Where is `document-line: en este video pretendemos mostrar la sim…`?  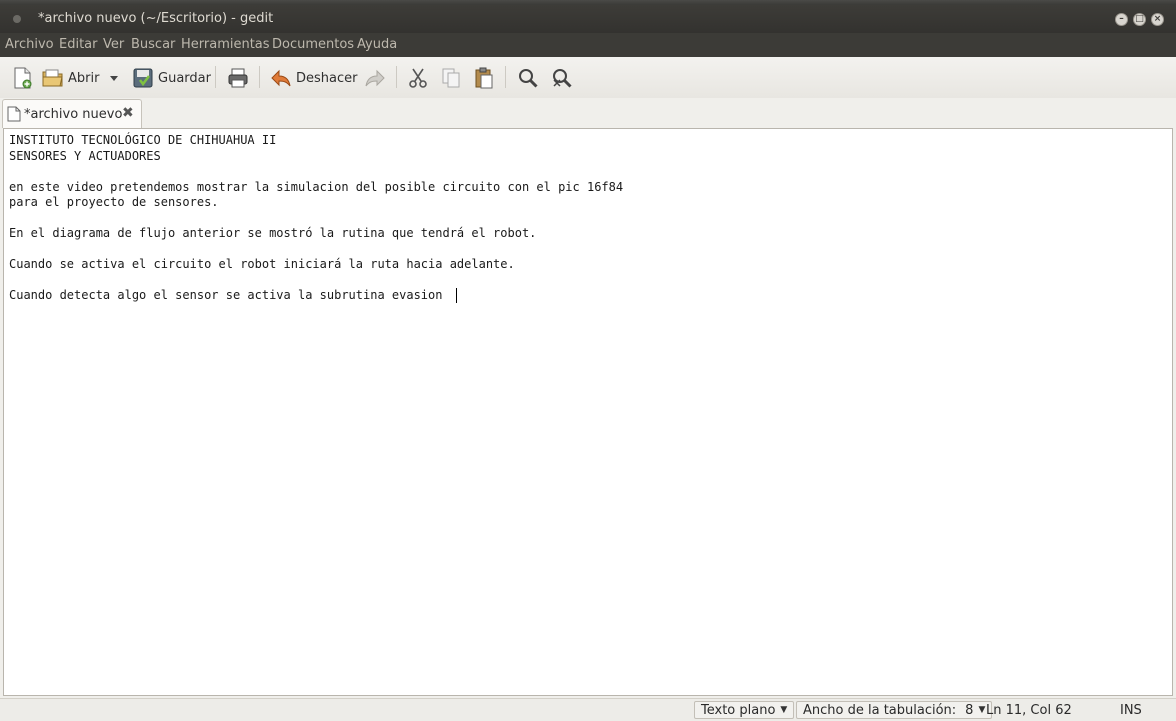 document-line: en este video pretendemos mostrar la sim… is located at coordinates (316, 187).